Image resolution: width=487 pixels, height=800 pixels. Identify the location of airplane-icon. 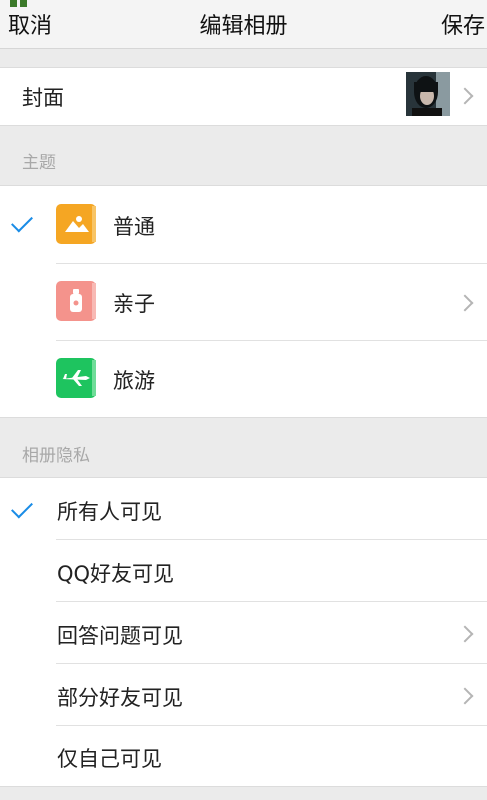
(76, 378).